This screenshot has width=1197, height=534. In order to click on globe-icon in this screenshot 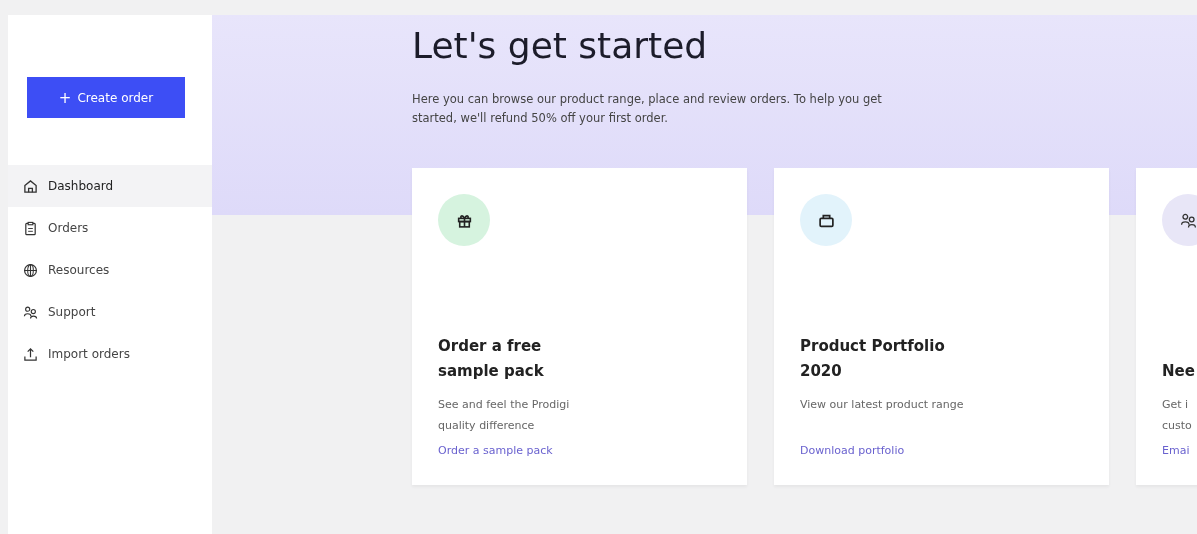, I will do `click(30, 270)`.